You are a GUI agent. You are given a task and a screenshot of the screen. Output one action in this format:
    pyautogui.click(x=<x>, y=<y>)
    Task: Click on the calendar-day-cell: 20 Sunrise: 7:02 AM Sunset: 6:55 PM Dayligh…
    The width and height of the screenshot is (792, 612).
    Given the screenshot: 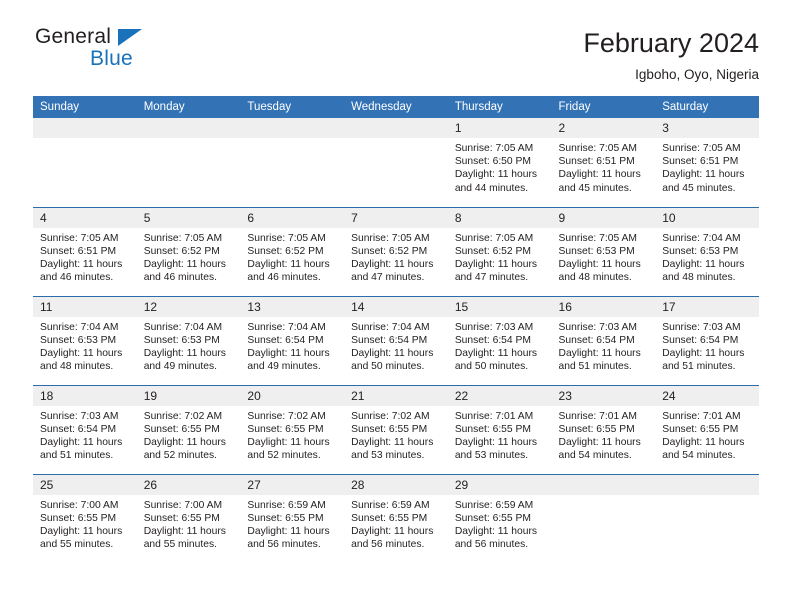 What is the action you would take?
    pyautogui.click(x=292, y=429)
    